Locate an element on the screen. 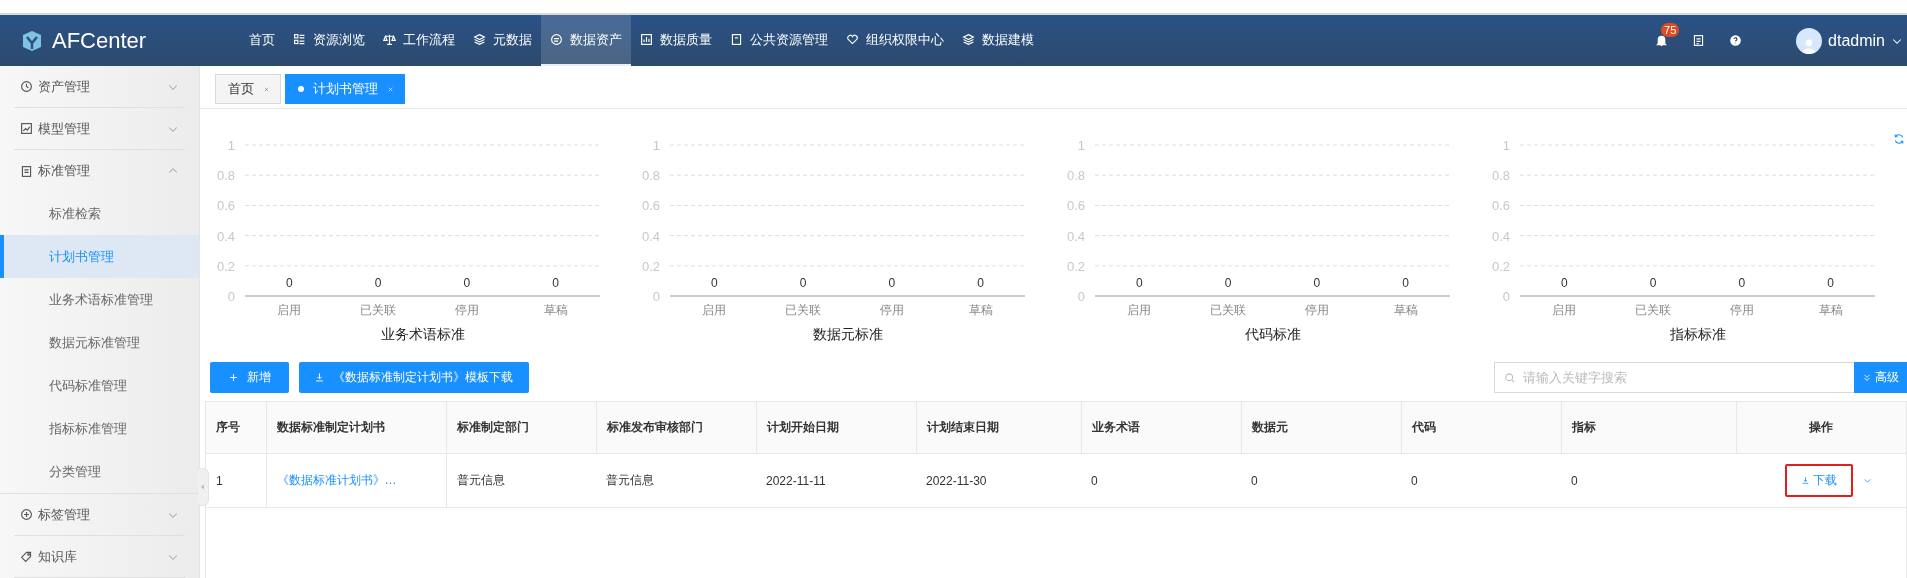 This screenshot has width=1907, height=578. column-header: 序号 is located at coordinates (236, 428).